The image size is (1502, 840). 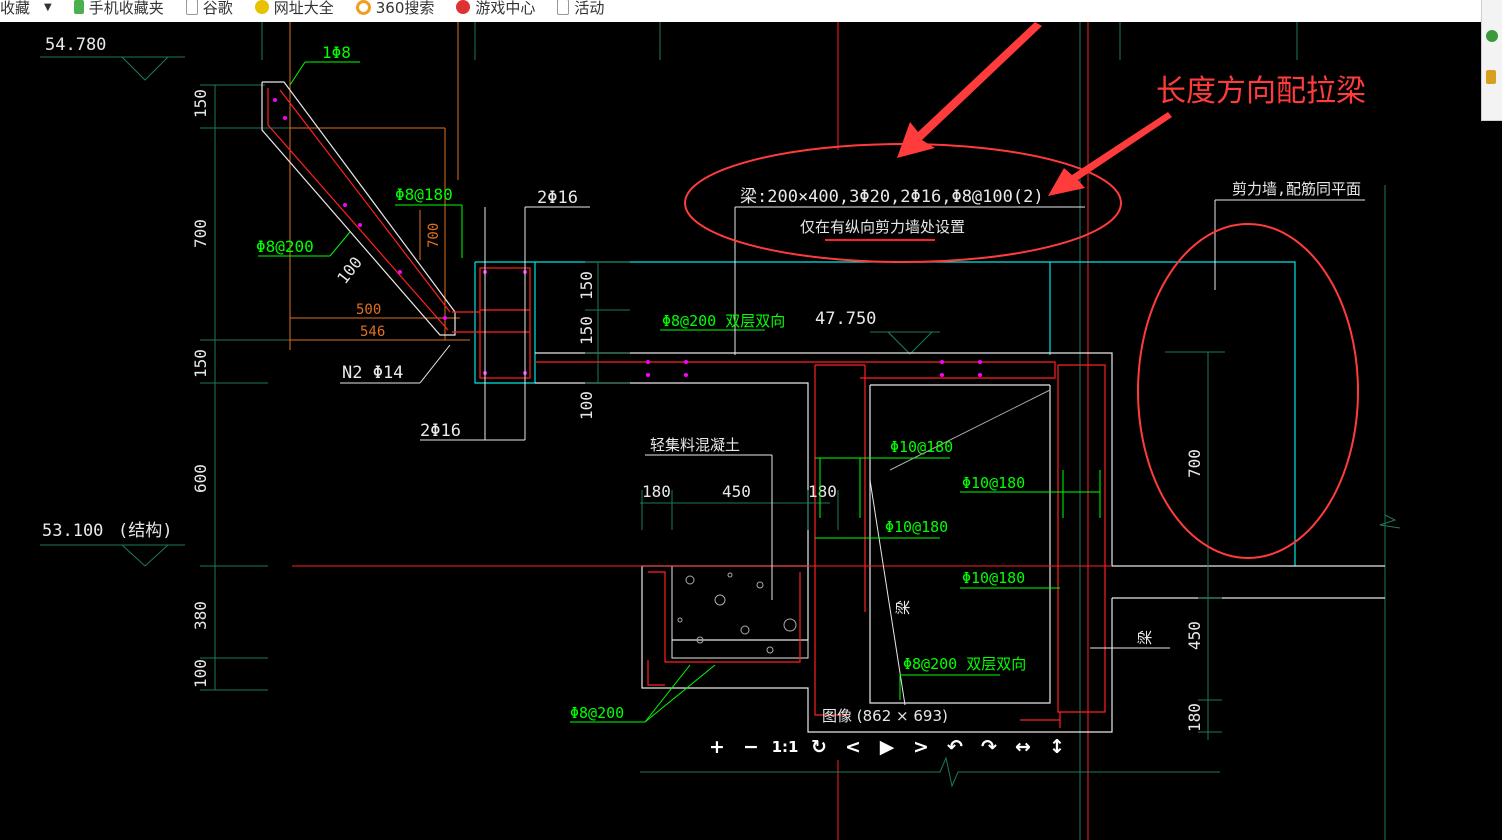 I want to click on rebar-label: 1Φ8, so click(x=336, y=52).